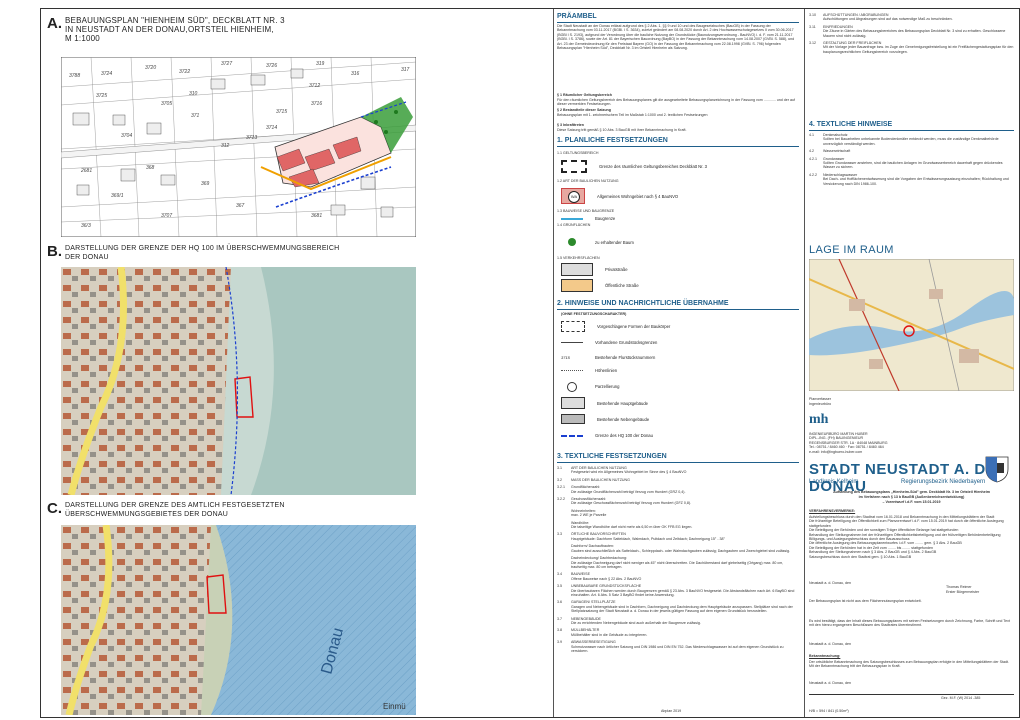 The image size is (1020, 720). I want to click on textliche-hinweise-title: 4. TEXTLICHE HINWEISE, so click(851, 124).